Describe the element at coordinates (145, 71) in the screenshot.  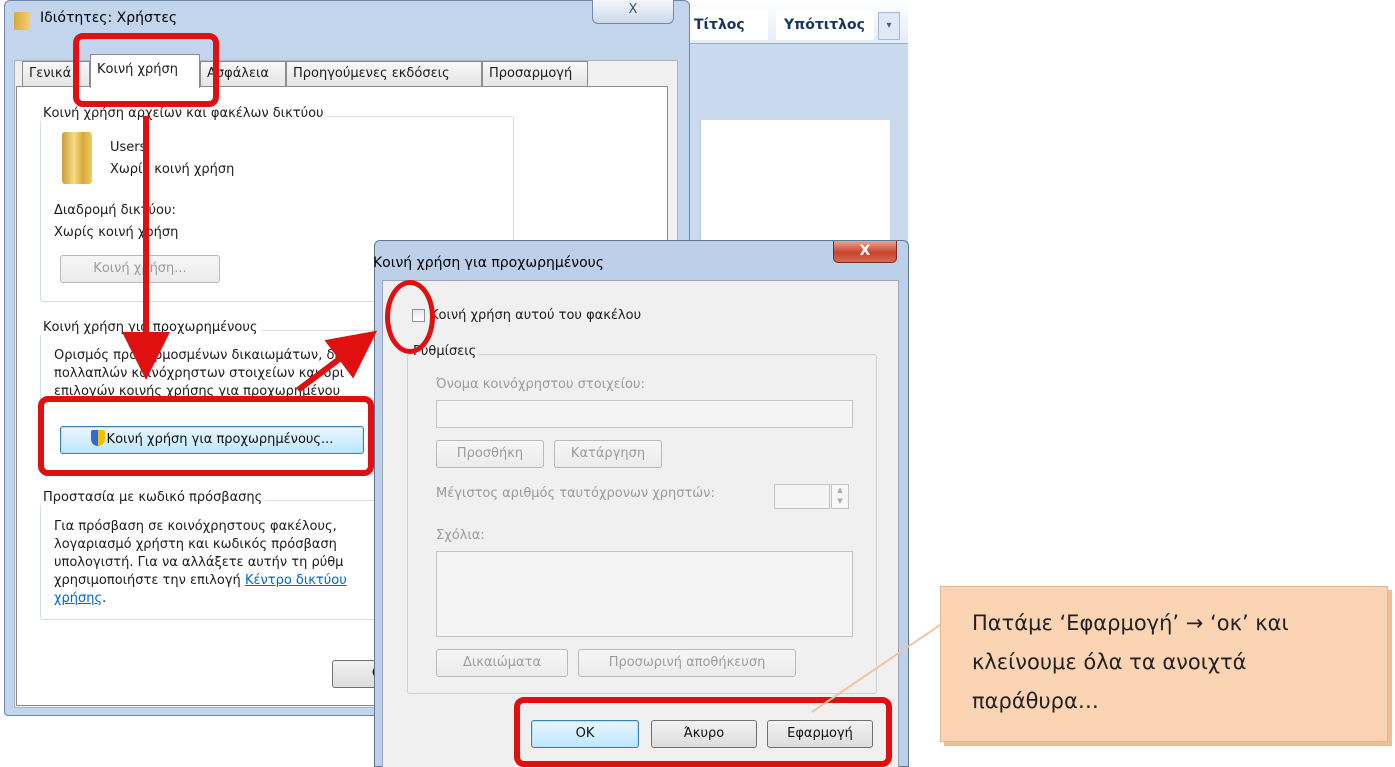
I see `tab-sharing: Κοινή χρήση` at that location.